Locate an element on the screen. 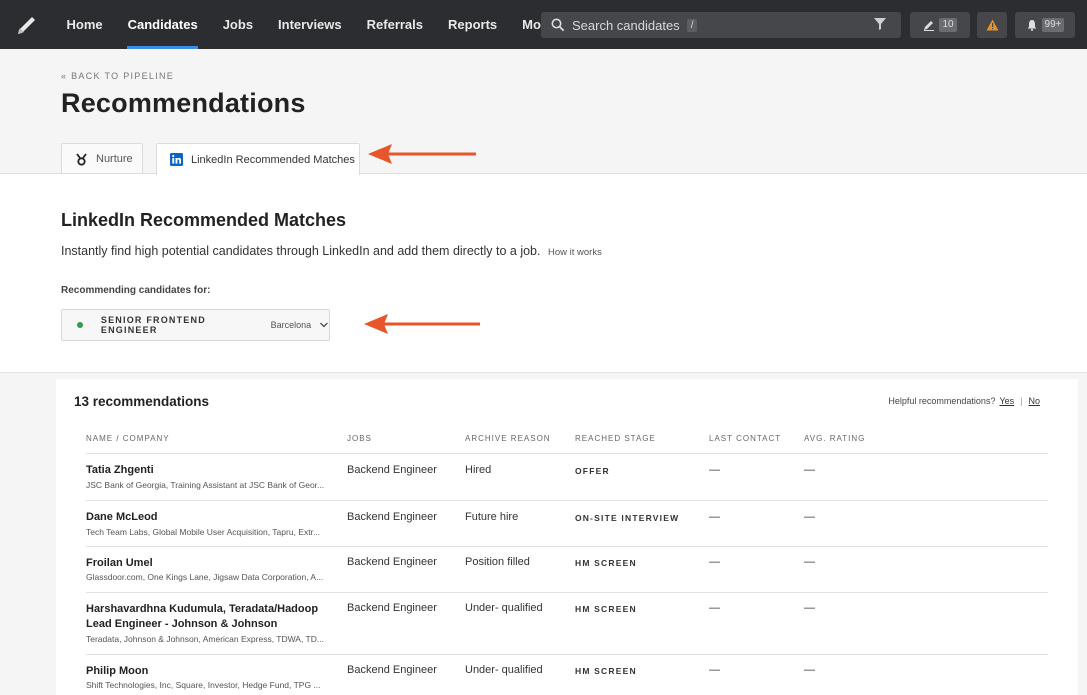  search-placeholder: Search candidates is located at coordinates (626, 25).